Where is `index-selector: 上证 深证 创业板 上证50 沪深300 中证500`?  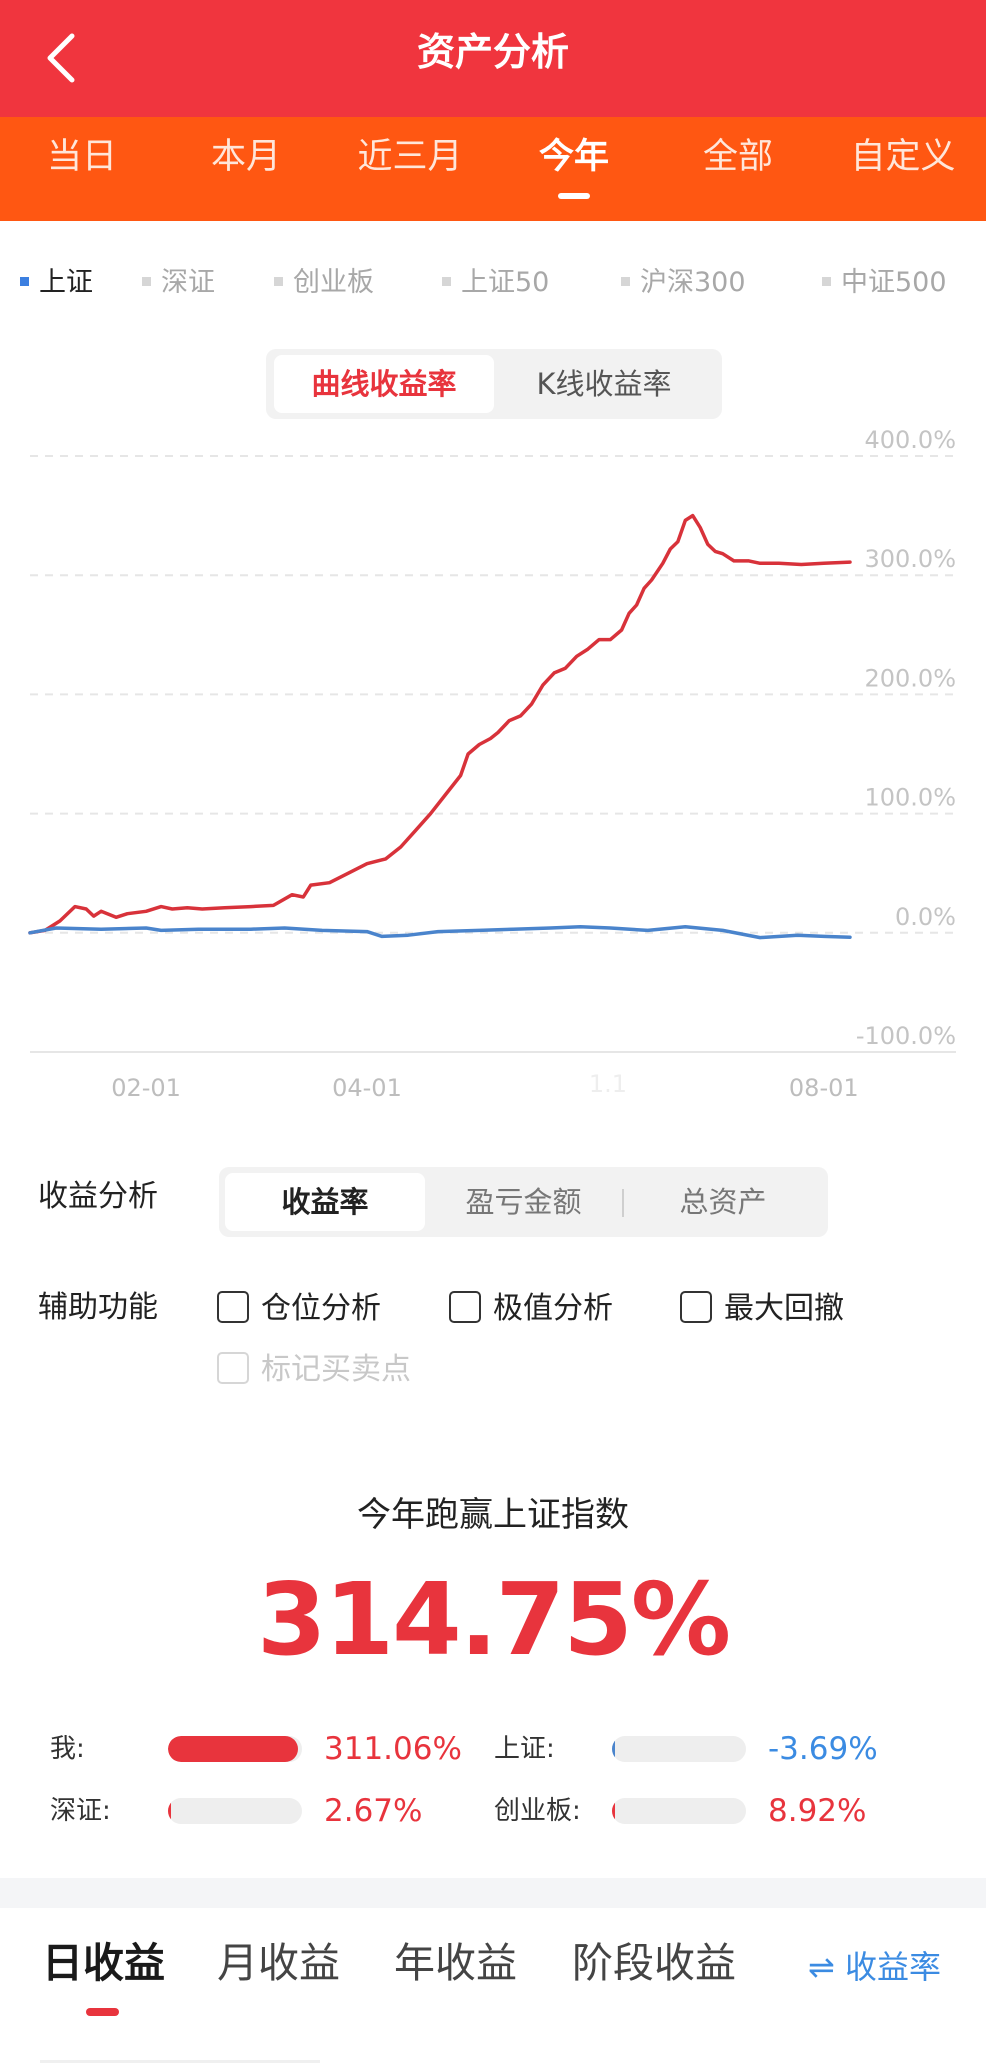
index-selector: 上证 深证 创业板 上证50 沪深300 中证500 is located at coordinates (493, 283).